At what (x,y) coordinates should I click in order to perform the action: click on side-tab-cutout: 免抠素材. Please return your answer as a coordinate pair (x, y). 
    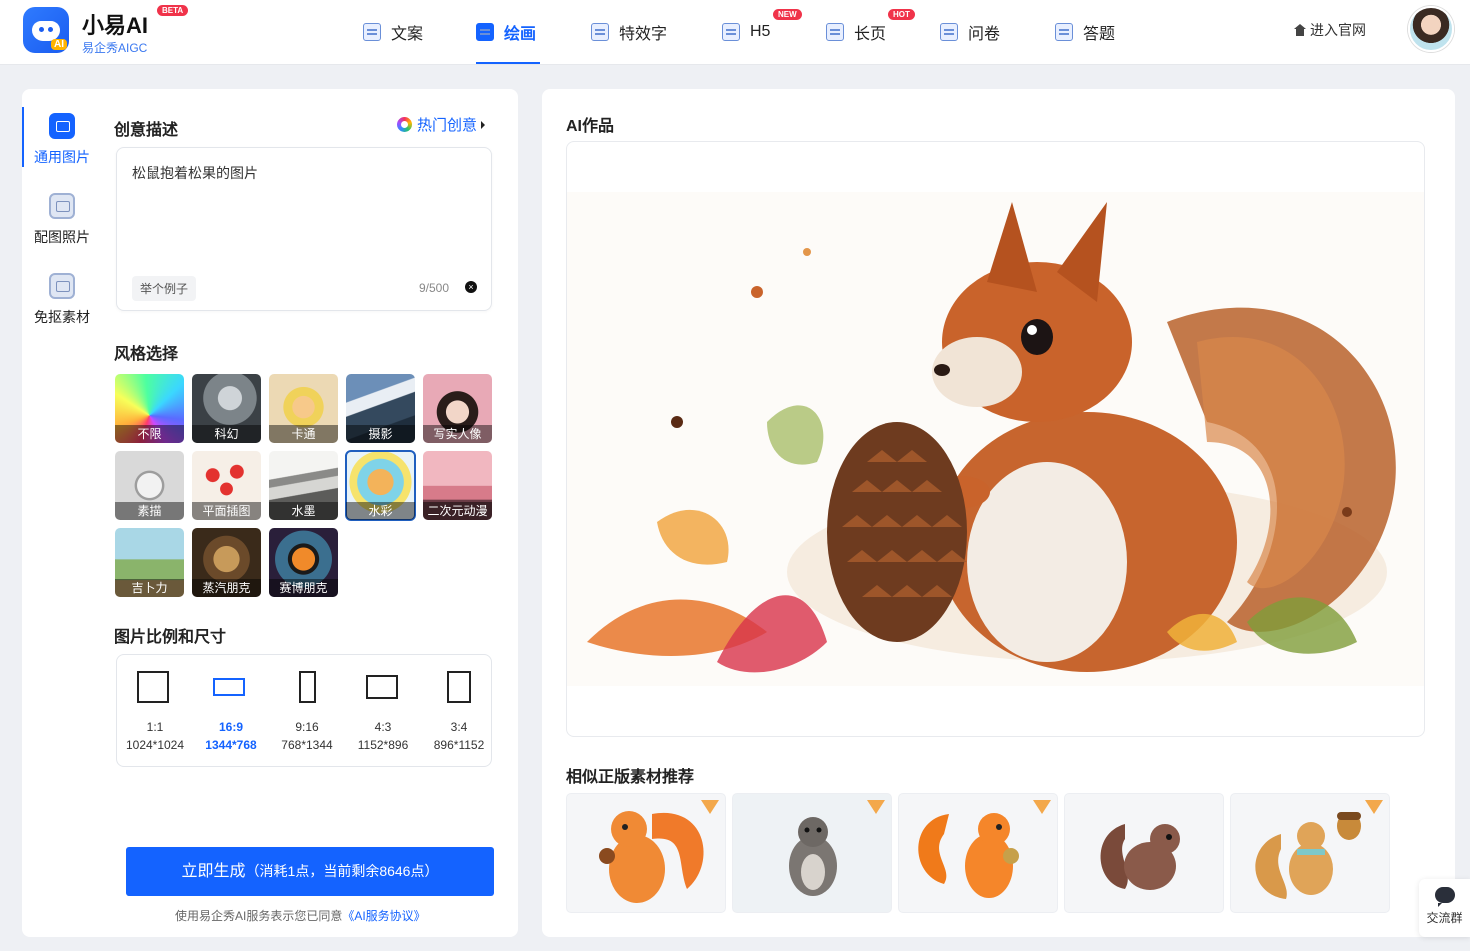
    Looking at the image, I should click on (62, 300).